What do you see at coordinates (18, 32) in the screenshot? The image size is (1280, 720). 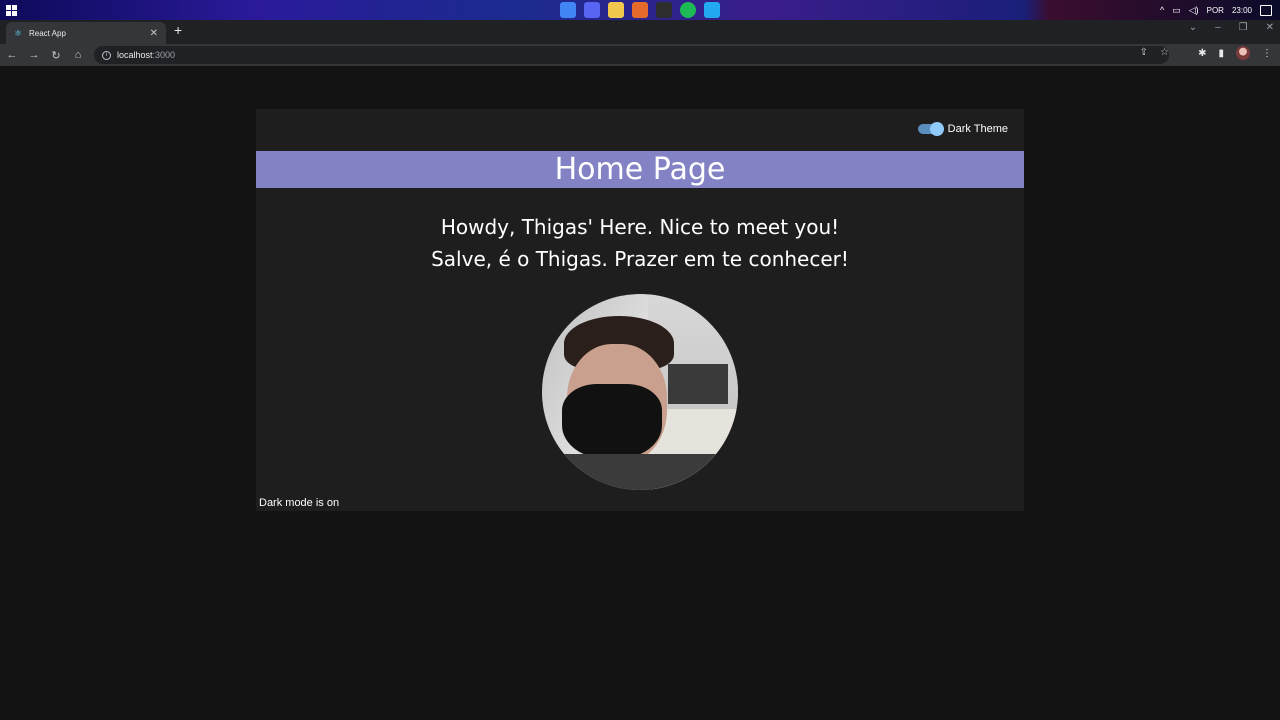 I see `react-favicon-icon: ⚛` at bounding box center [18, 32].